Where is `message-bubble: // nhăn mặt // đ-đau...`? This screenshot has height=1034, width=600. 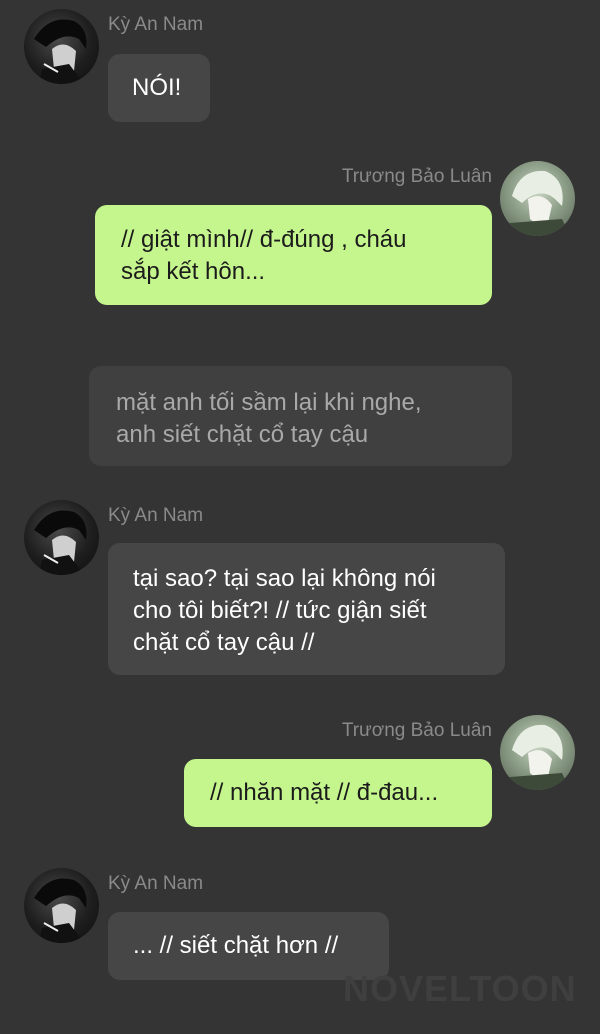 message-bubble: // nhăn mặt // đ-đau... is located at coordinates (338, 793).